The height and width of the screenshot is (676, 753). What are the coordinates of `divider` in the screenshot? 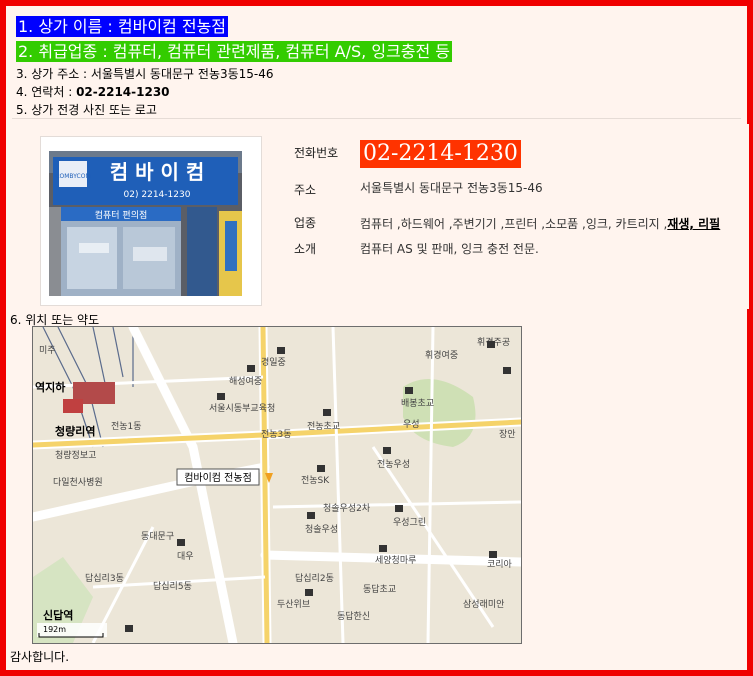 It's located at (376, 118).